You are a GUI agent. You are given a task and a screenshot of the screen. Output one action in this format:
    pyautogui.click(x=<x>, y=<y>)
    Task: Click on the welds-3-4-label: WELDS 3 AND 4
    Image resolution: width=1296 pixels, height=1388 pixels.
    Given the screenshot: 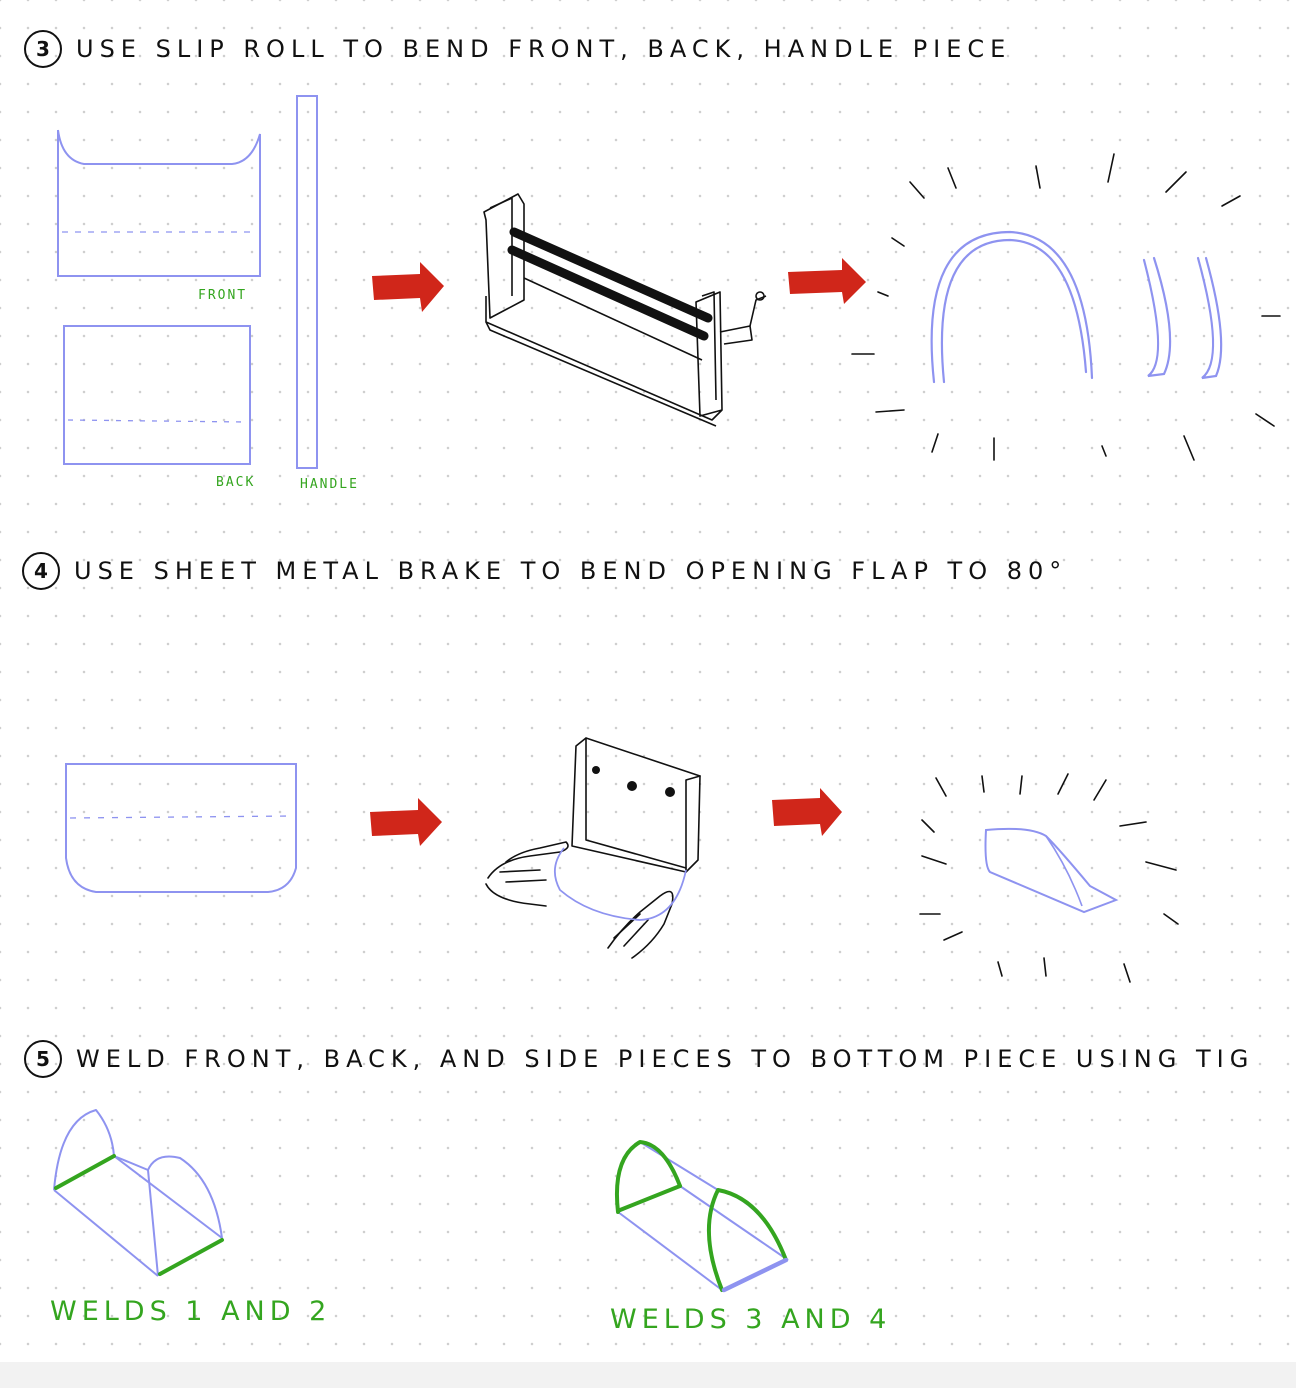 What is the action you would take?
    pyautogui.click(x=751, y=1319)
    